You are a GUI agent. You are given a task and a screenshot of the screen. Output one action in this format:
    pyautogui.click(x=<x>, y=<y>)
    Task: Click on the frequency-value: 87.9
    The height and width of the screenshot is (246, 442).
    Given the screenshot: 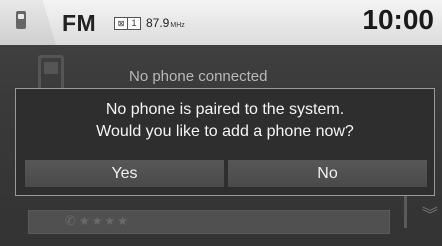 What is the action you would take?
    pyautogui.click(x=158, y=23)
    